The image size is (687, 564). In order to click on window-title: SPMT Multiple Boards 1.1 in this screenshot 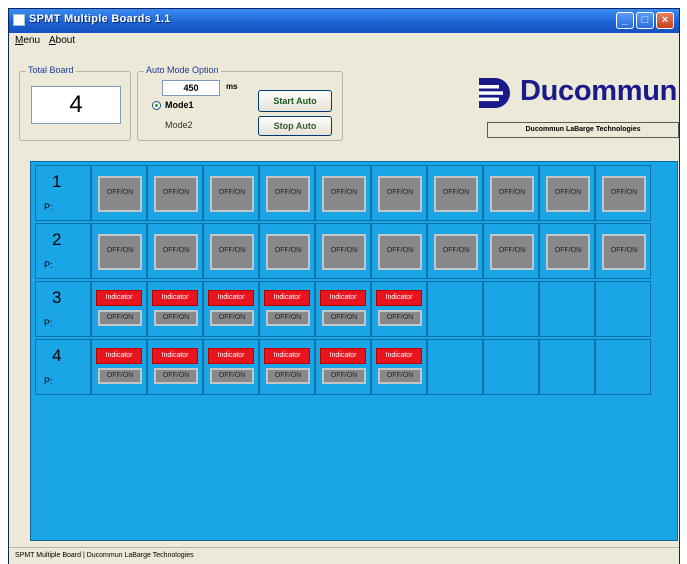, I will do `click(100, 19)`.